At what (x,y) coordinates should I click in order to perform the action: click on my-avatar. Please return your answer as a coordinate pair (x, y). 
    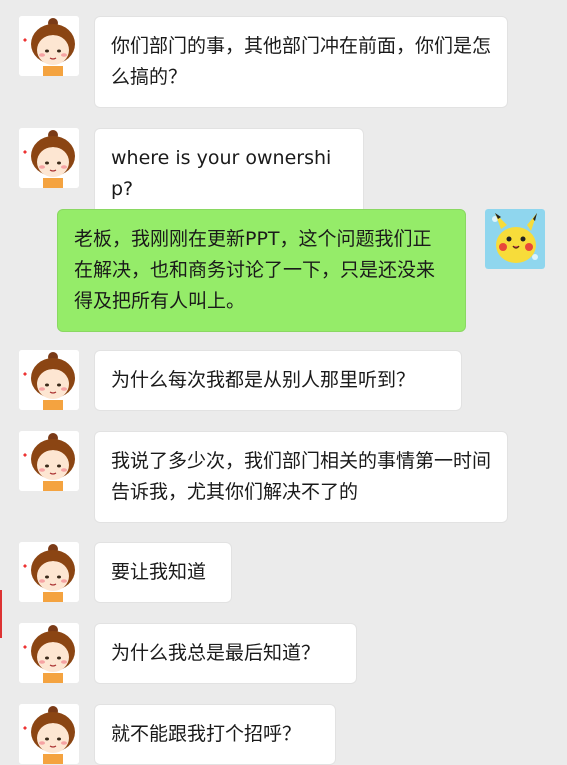
    Looking at the image, I should click on (515, 239).